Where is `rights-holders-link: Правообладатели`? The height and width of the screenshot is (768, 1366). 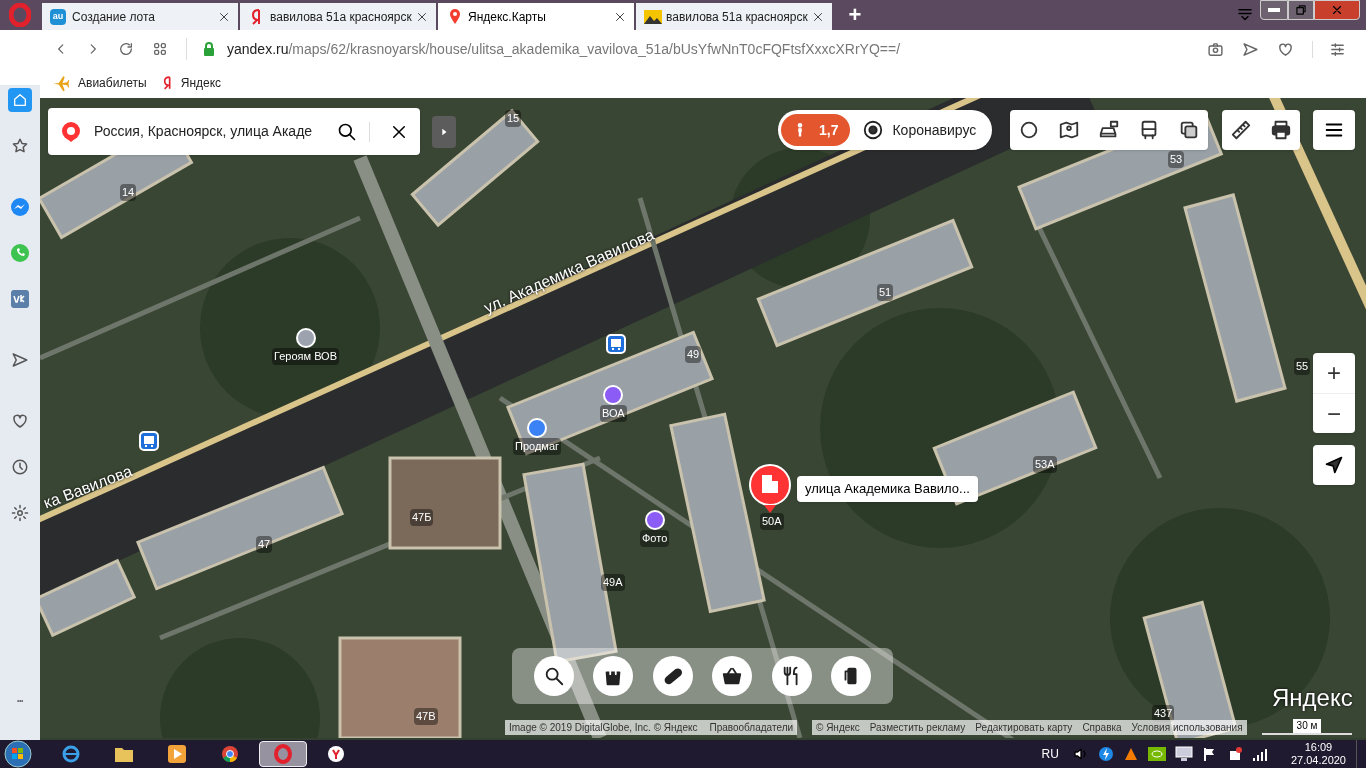 rights-holders-link: Правообладатели is located at coordinates (751, 727).